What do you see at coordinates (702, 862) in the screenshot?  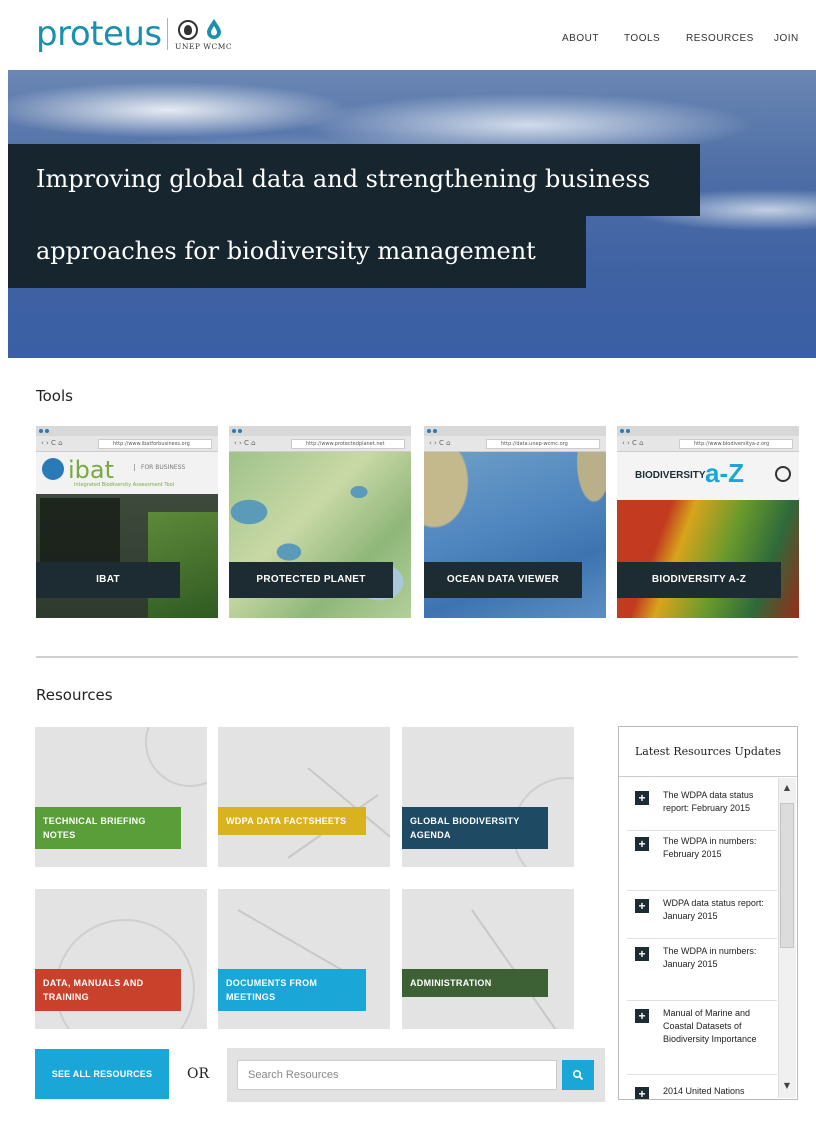 I see `update-item: + The WDPA in numbers: February 2015` at bounding box center [702, 862].